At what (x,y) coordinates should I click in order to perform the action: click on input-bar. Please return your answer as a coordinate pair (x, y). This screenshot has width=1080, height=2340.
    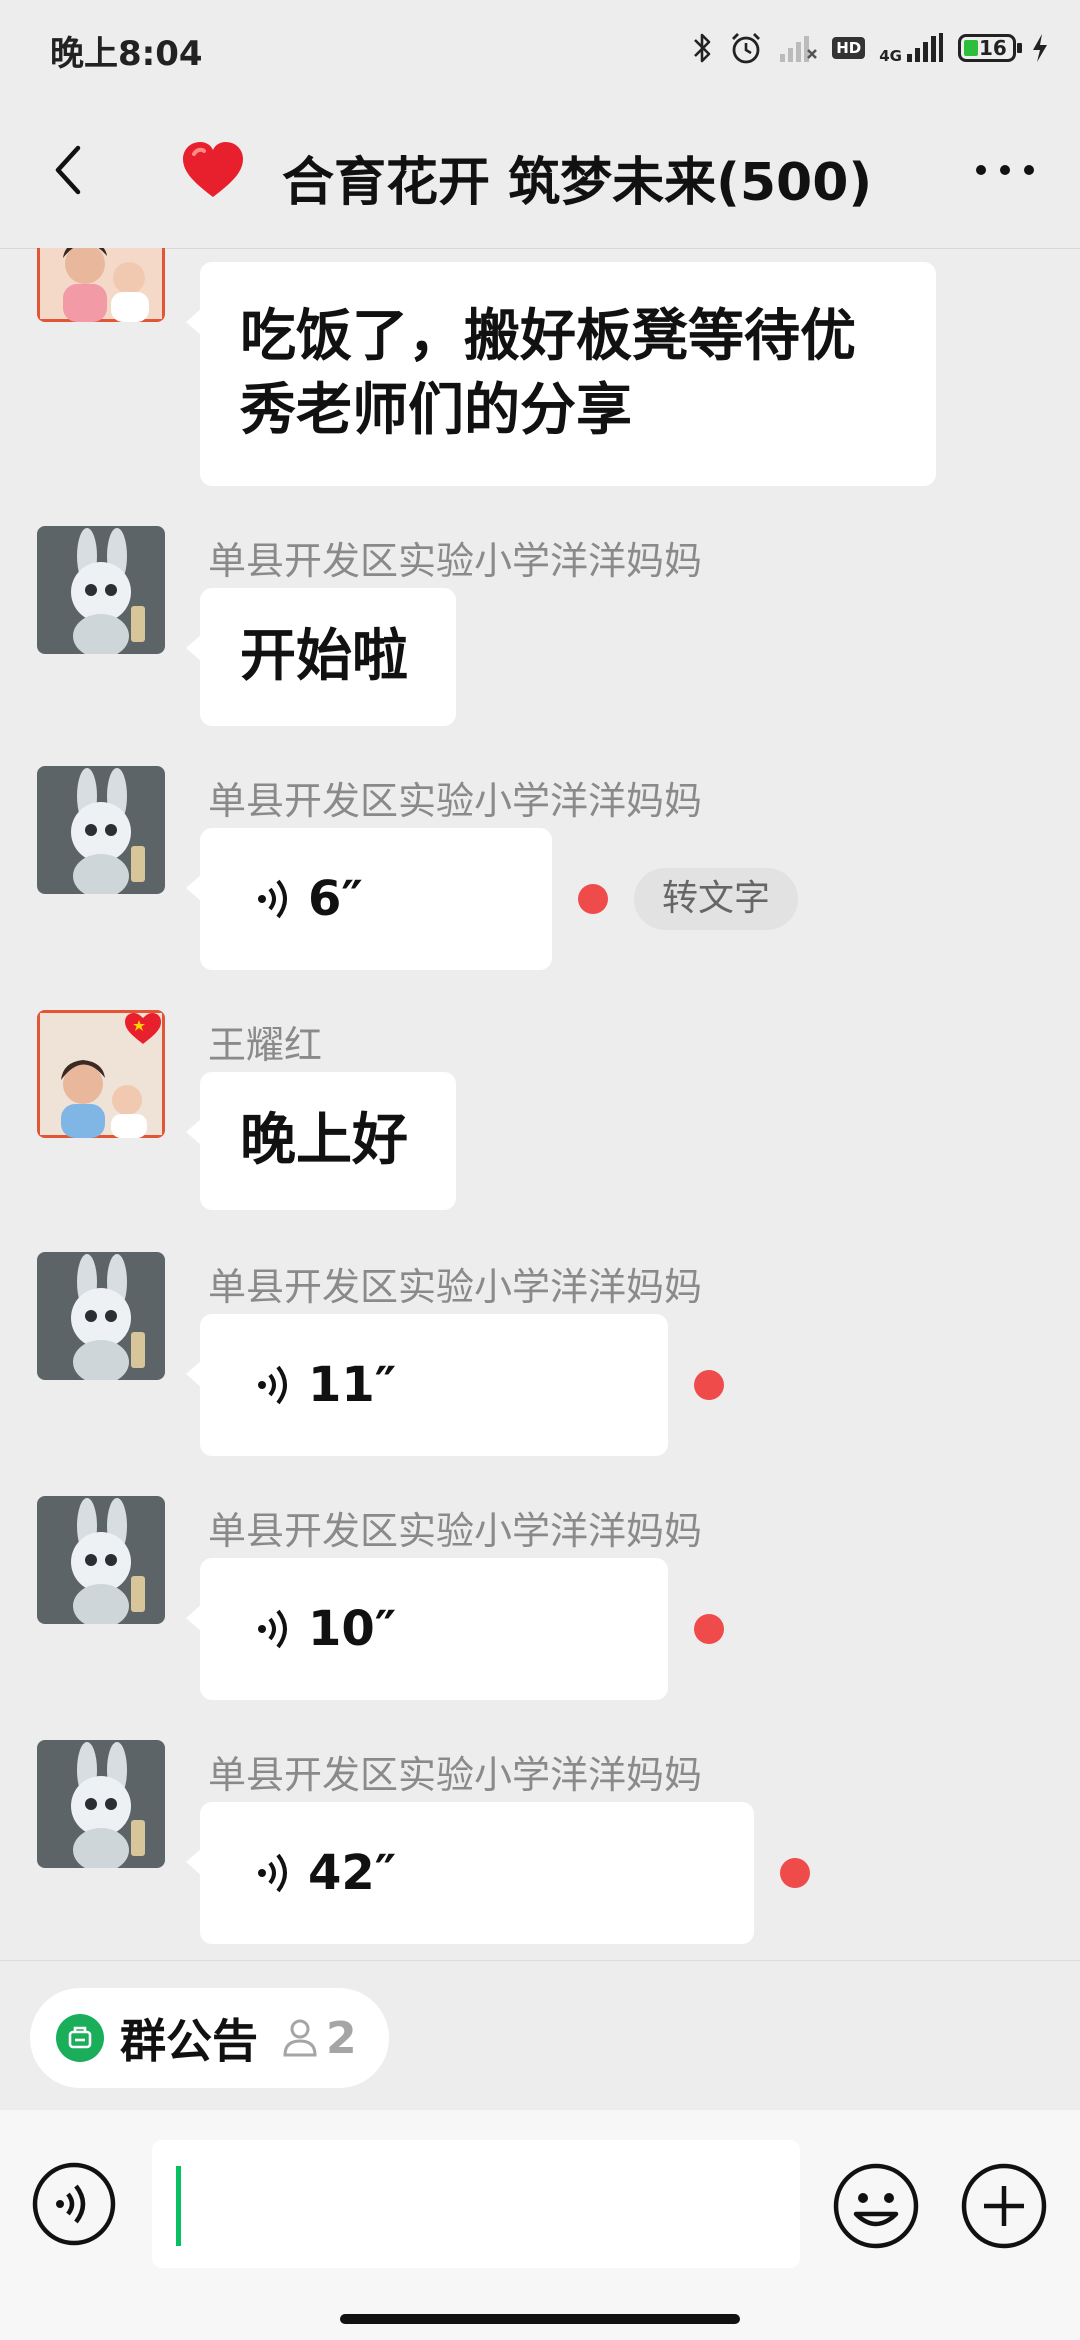
    Looking at the image, I should click on (540, 2225).